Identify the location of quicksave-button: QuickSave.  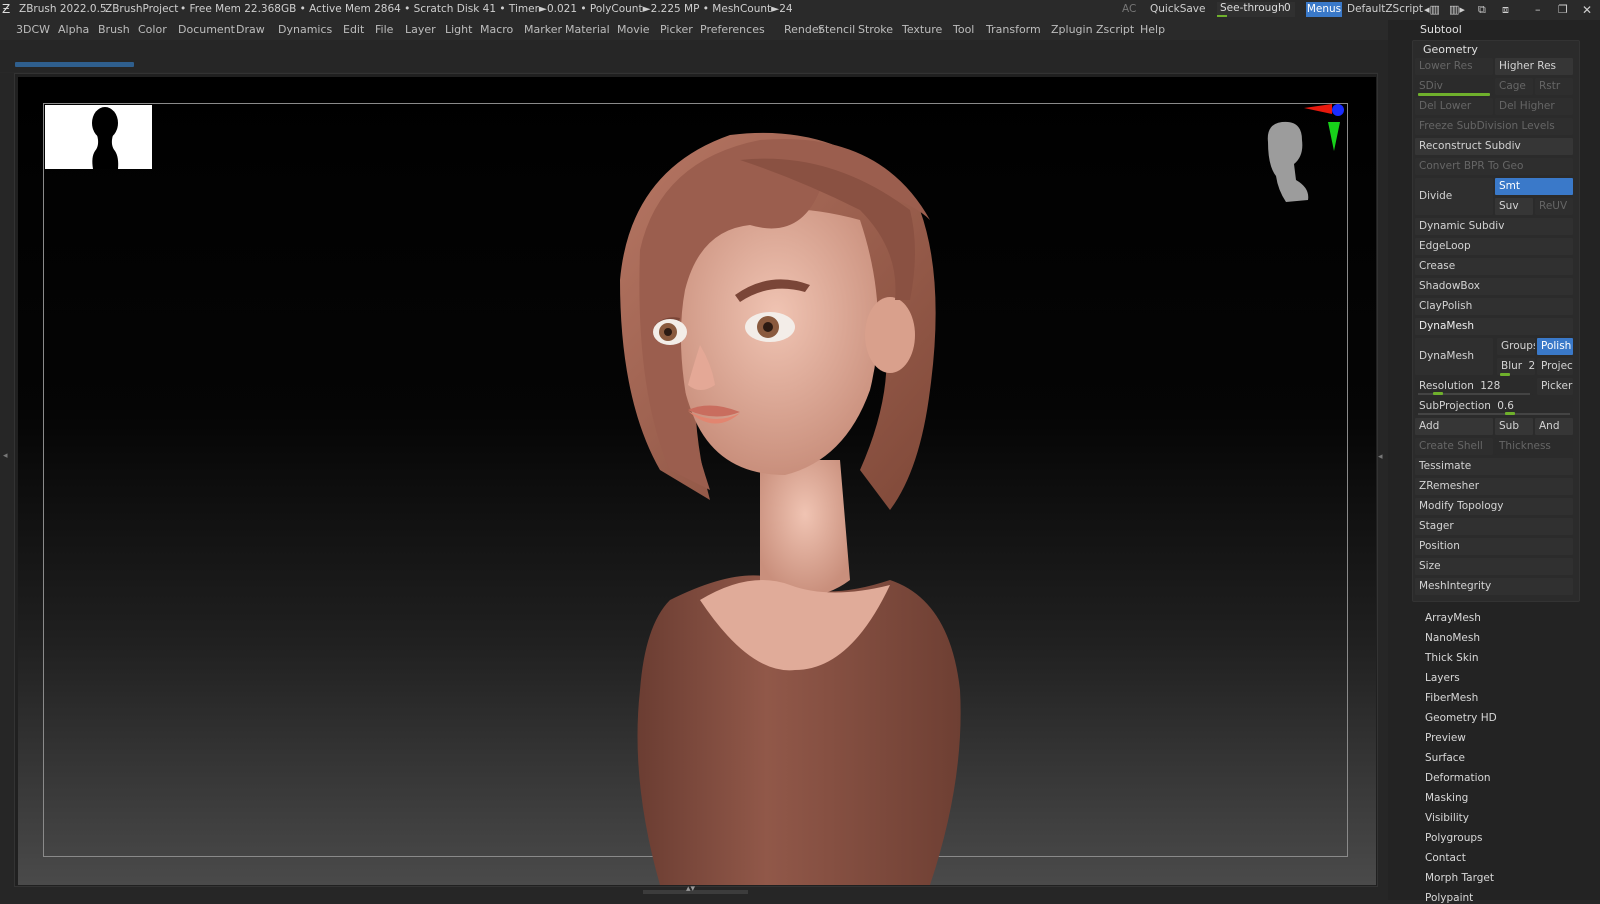
(1177, 9).